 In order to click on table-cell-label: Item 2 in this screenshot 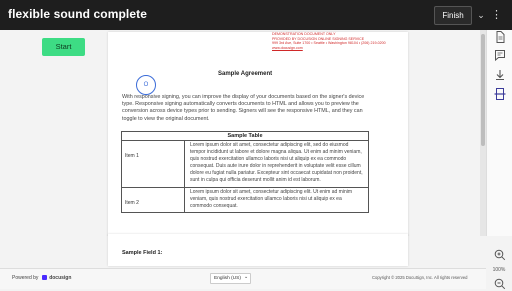, I will do `click(153, 199)`.